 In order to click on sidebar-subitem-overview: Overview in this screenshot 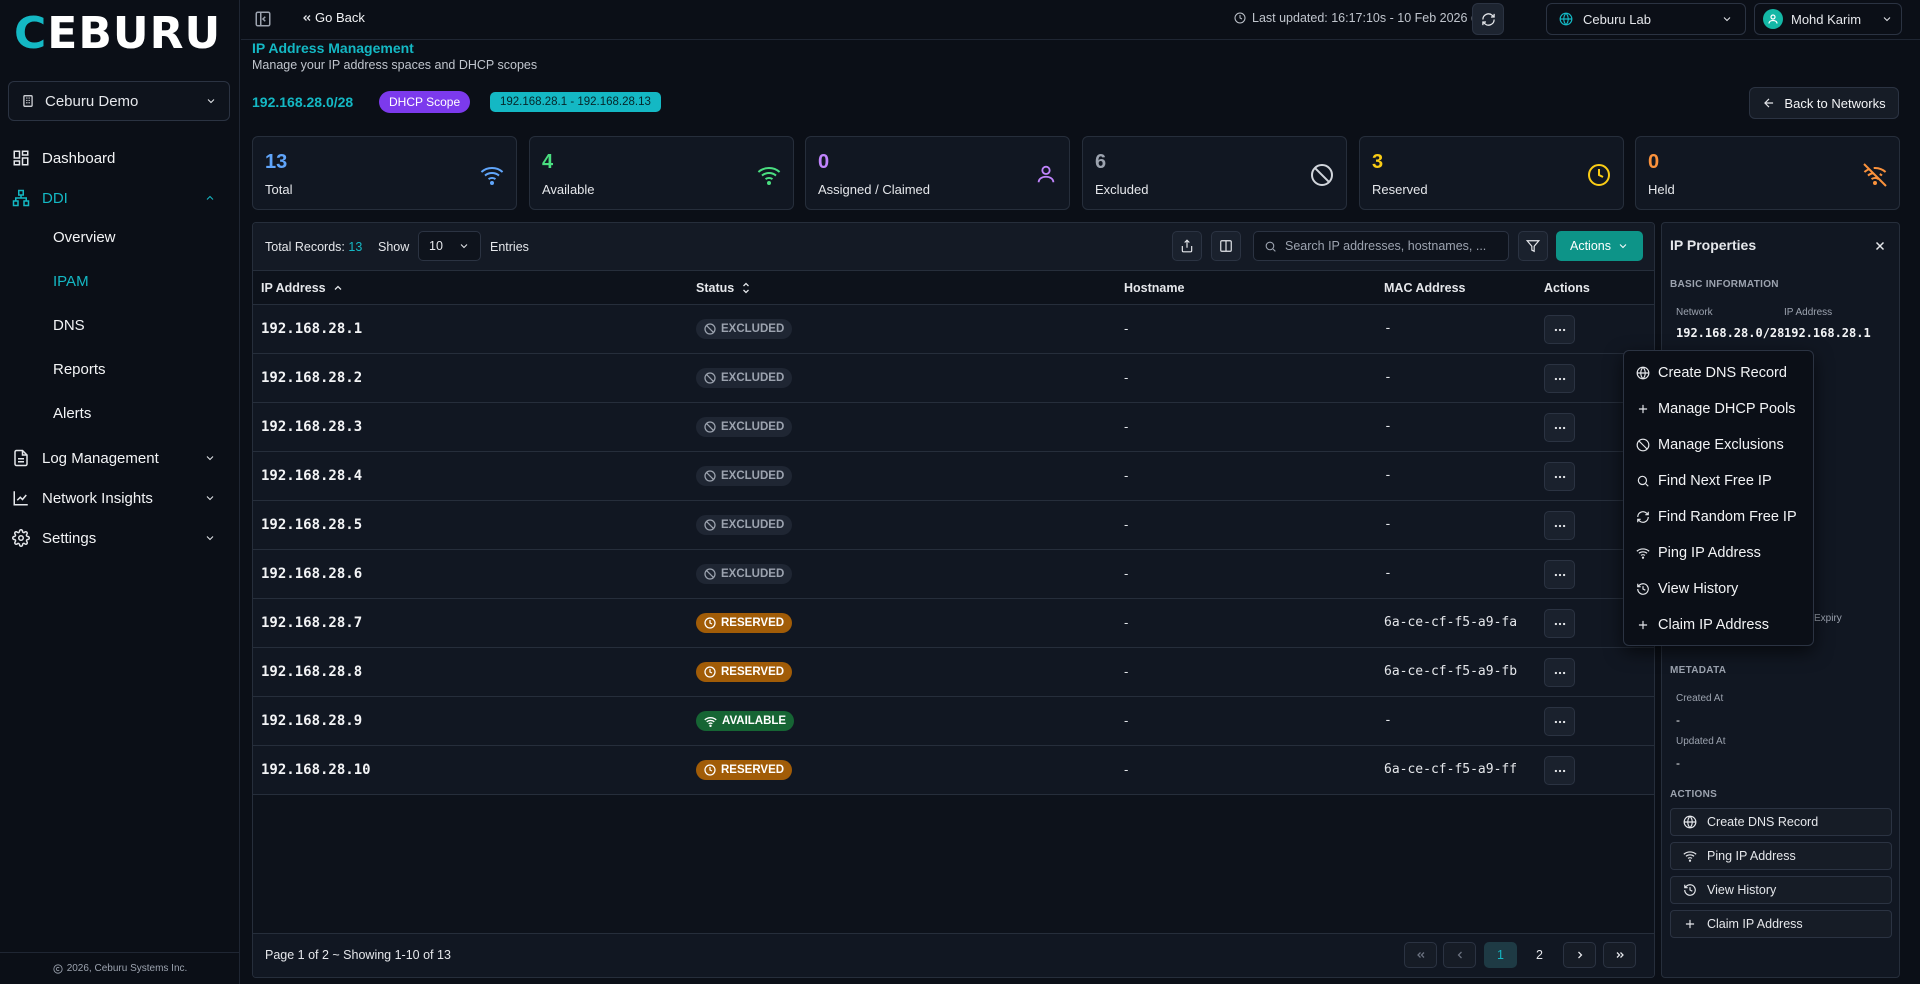, I will do `click(84, 237)`.